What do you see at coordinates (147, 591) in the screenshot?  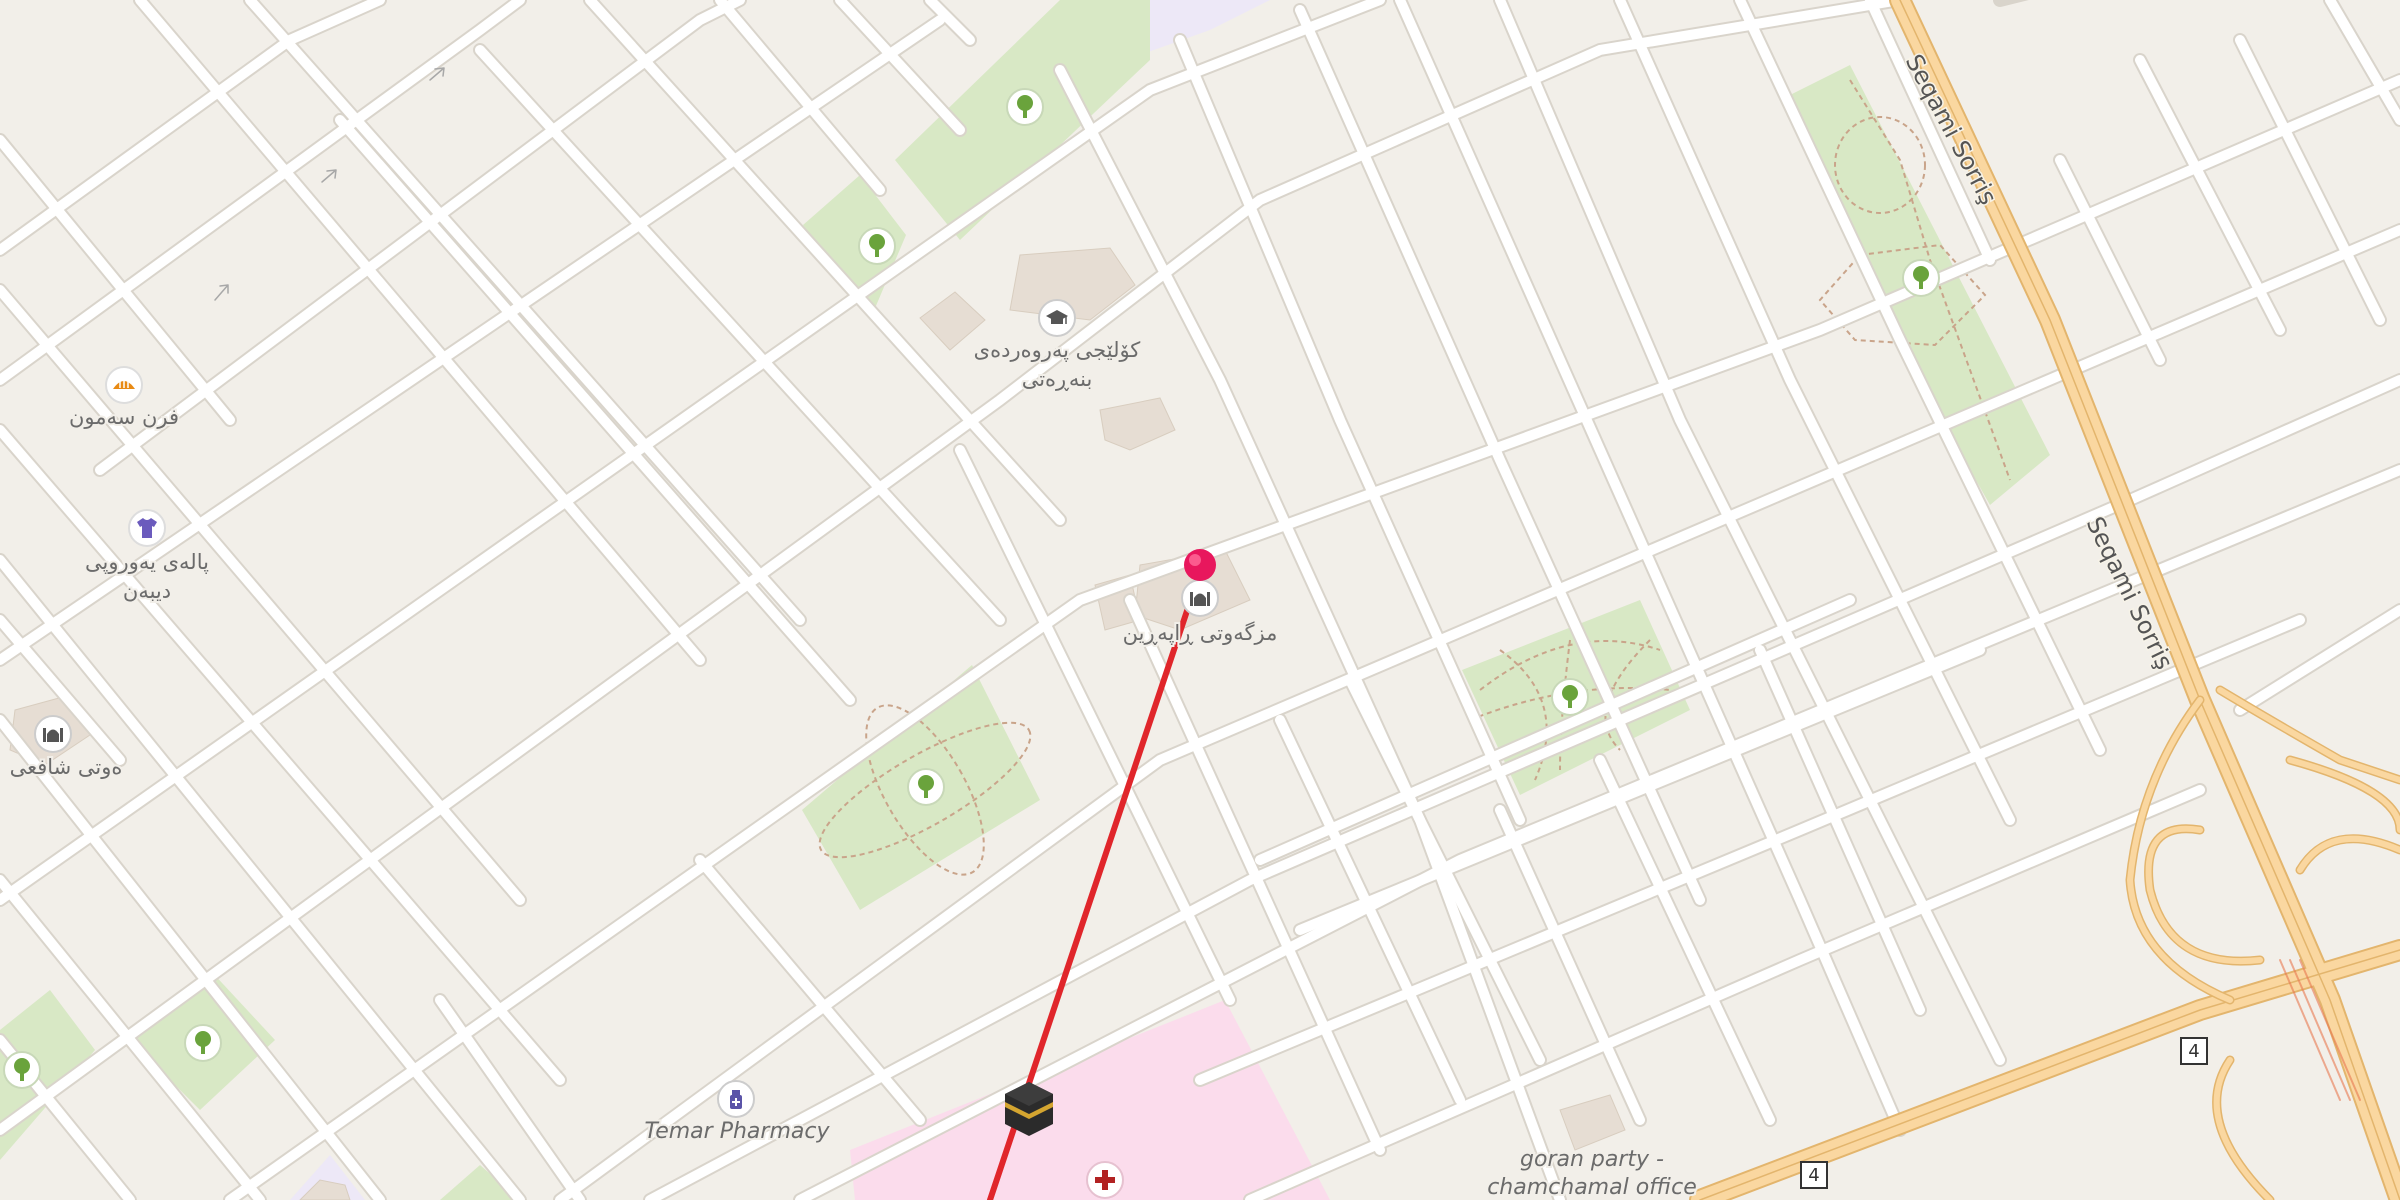 I see `poi-label: دیبەن` at bounding box center [147, 591].